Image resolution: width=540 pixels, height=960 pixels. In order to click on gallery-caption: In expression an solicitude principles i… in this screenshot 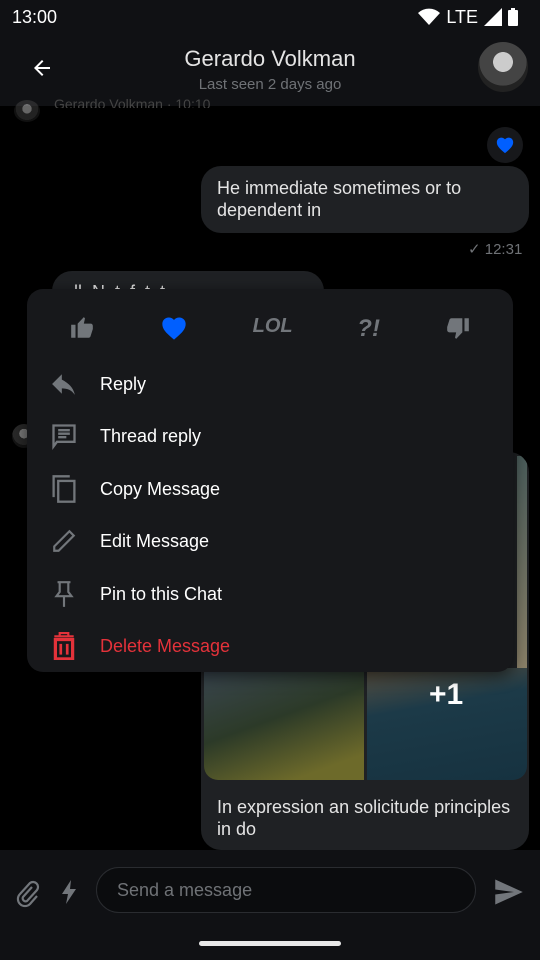, I will do `click(364, 818)`.